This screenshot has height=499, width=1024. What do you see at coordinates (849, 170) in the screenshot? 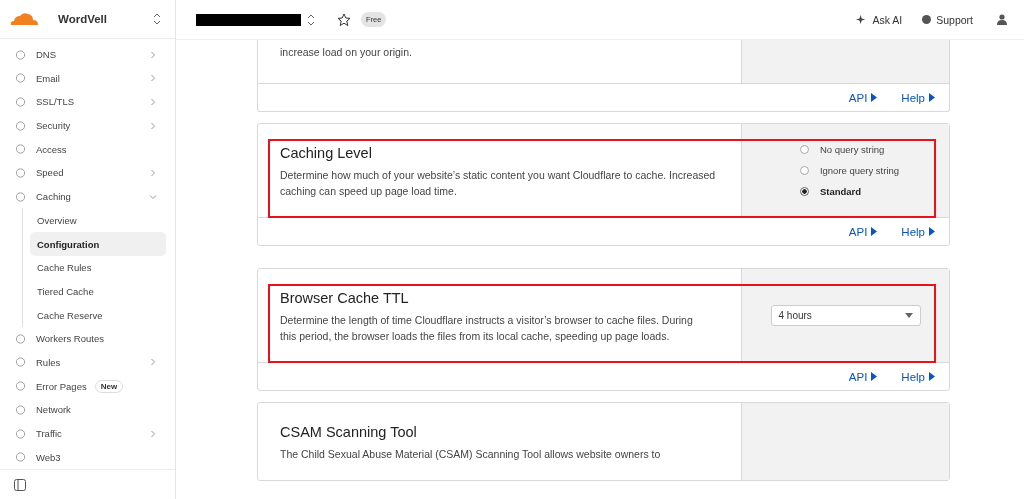
I see `radio-option: Ignore query string` at bounding box center [849, 170].